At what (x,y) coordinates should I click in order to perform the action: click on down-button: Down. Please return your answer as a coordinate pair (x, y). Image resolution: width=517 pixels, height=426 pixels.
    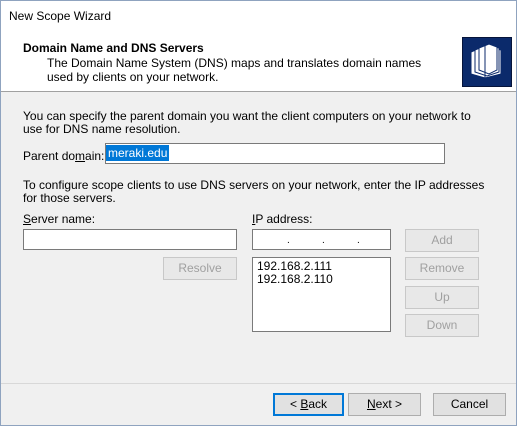
    Looking at the image, I should click on (442, 325).